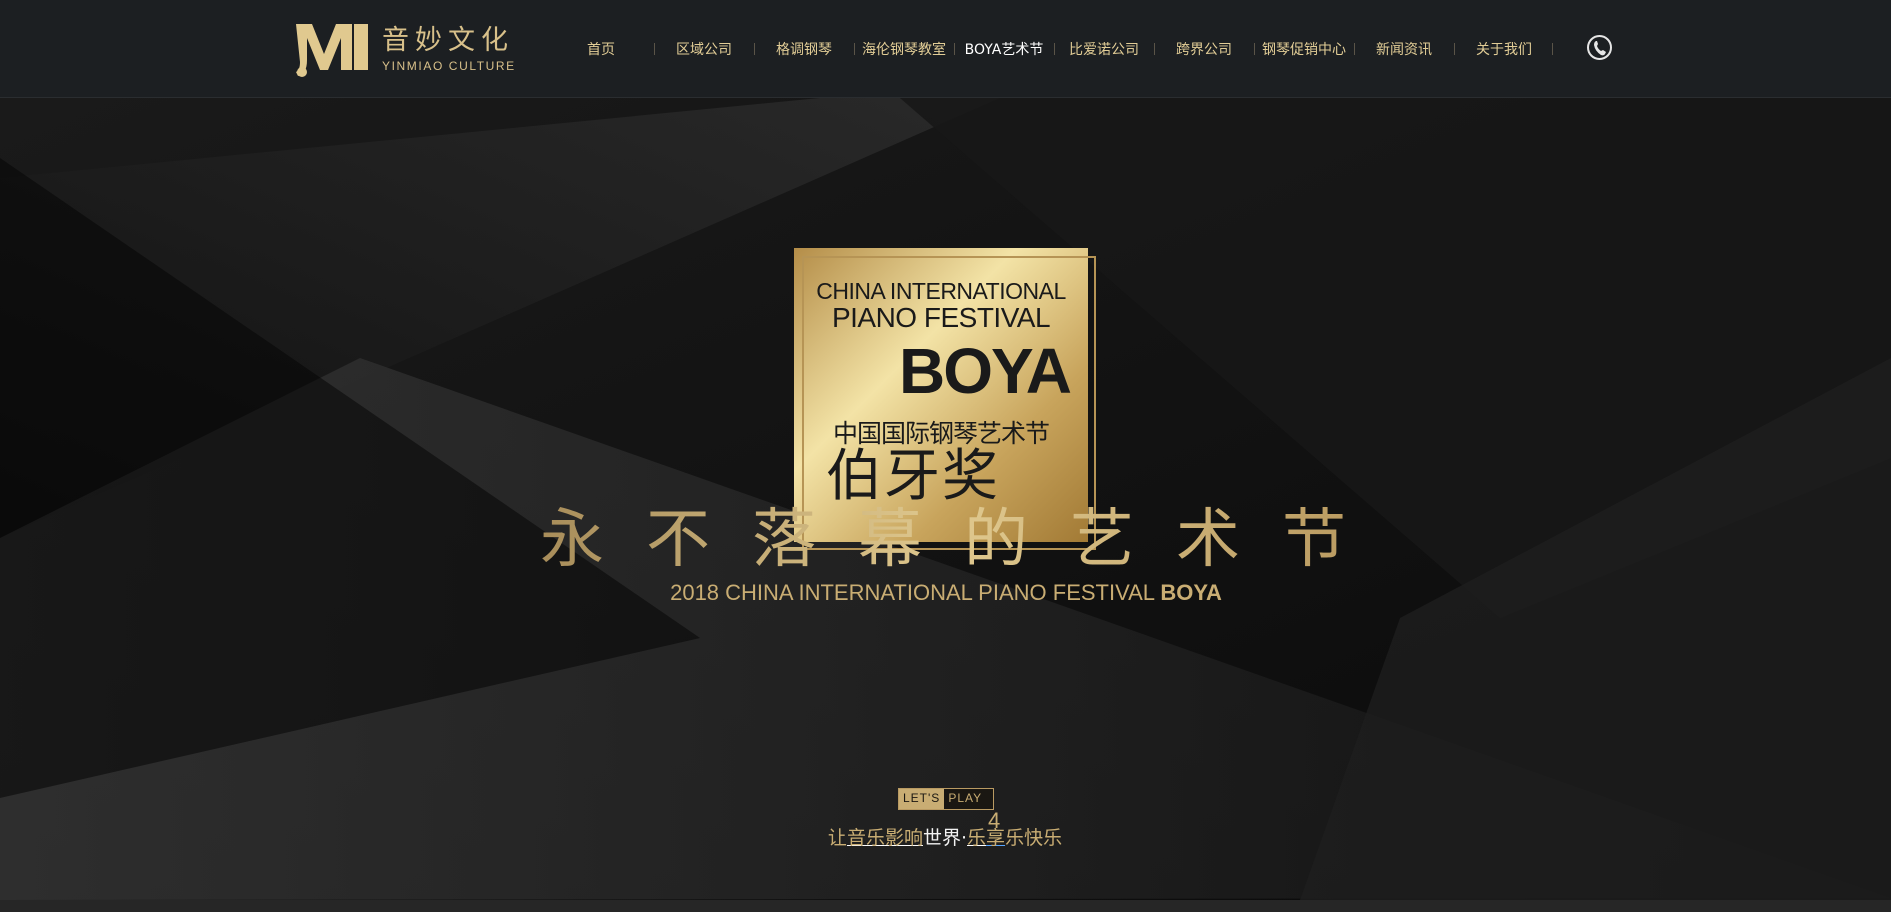 This screenshot has height=912, width=1891. I want to click on nav-about: 关于我们, so click(1504, 49).